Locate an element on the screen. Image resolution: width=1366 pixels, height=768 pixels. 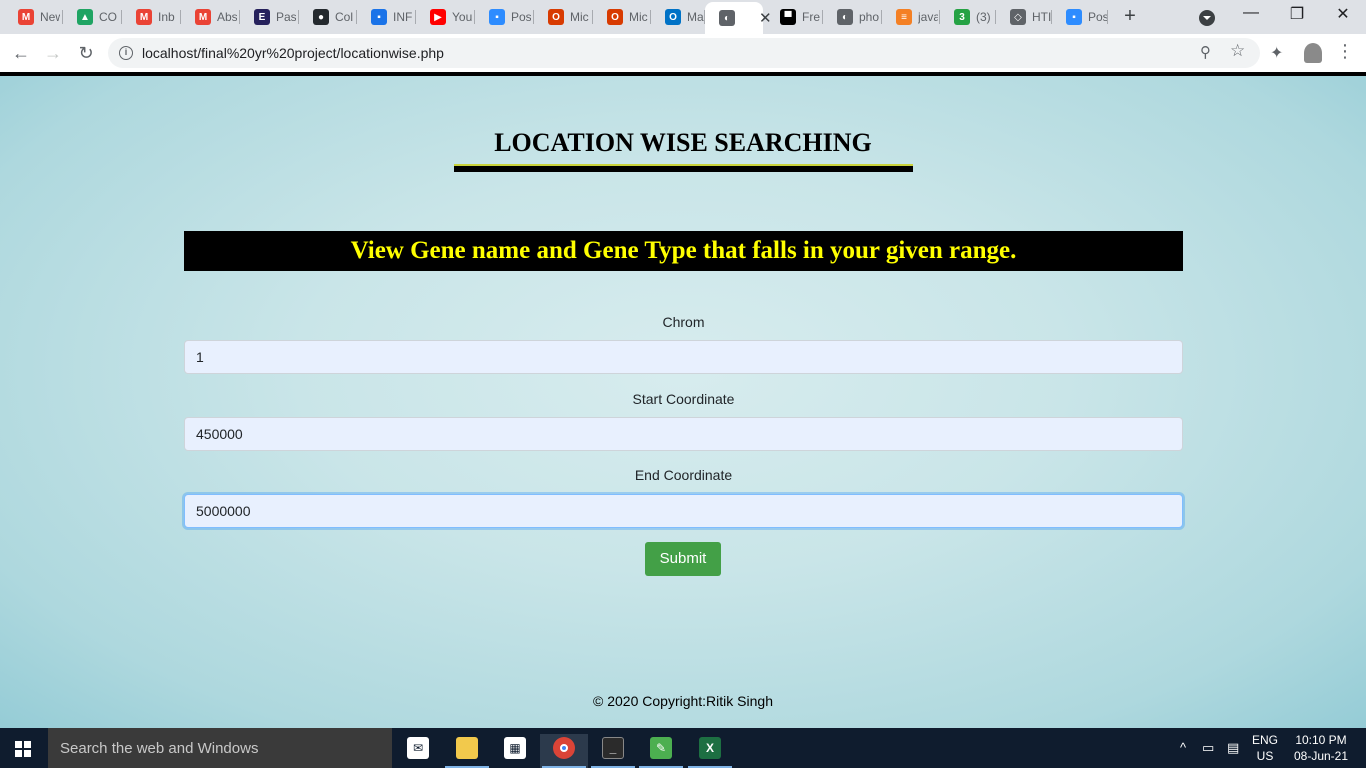
tab-separator is located at coordinates (1107, 17).